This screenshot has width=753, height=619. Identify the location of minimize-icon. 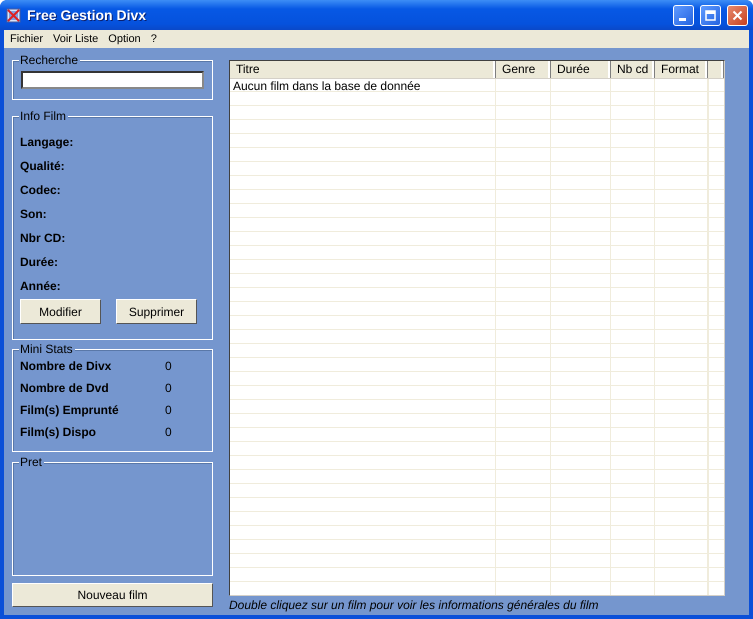
(682, 19).